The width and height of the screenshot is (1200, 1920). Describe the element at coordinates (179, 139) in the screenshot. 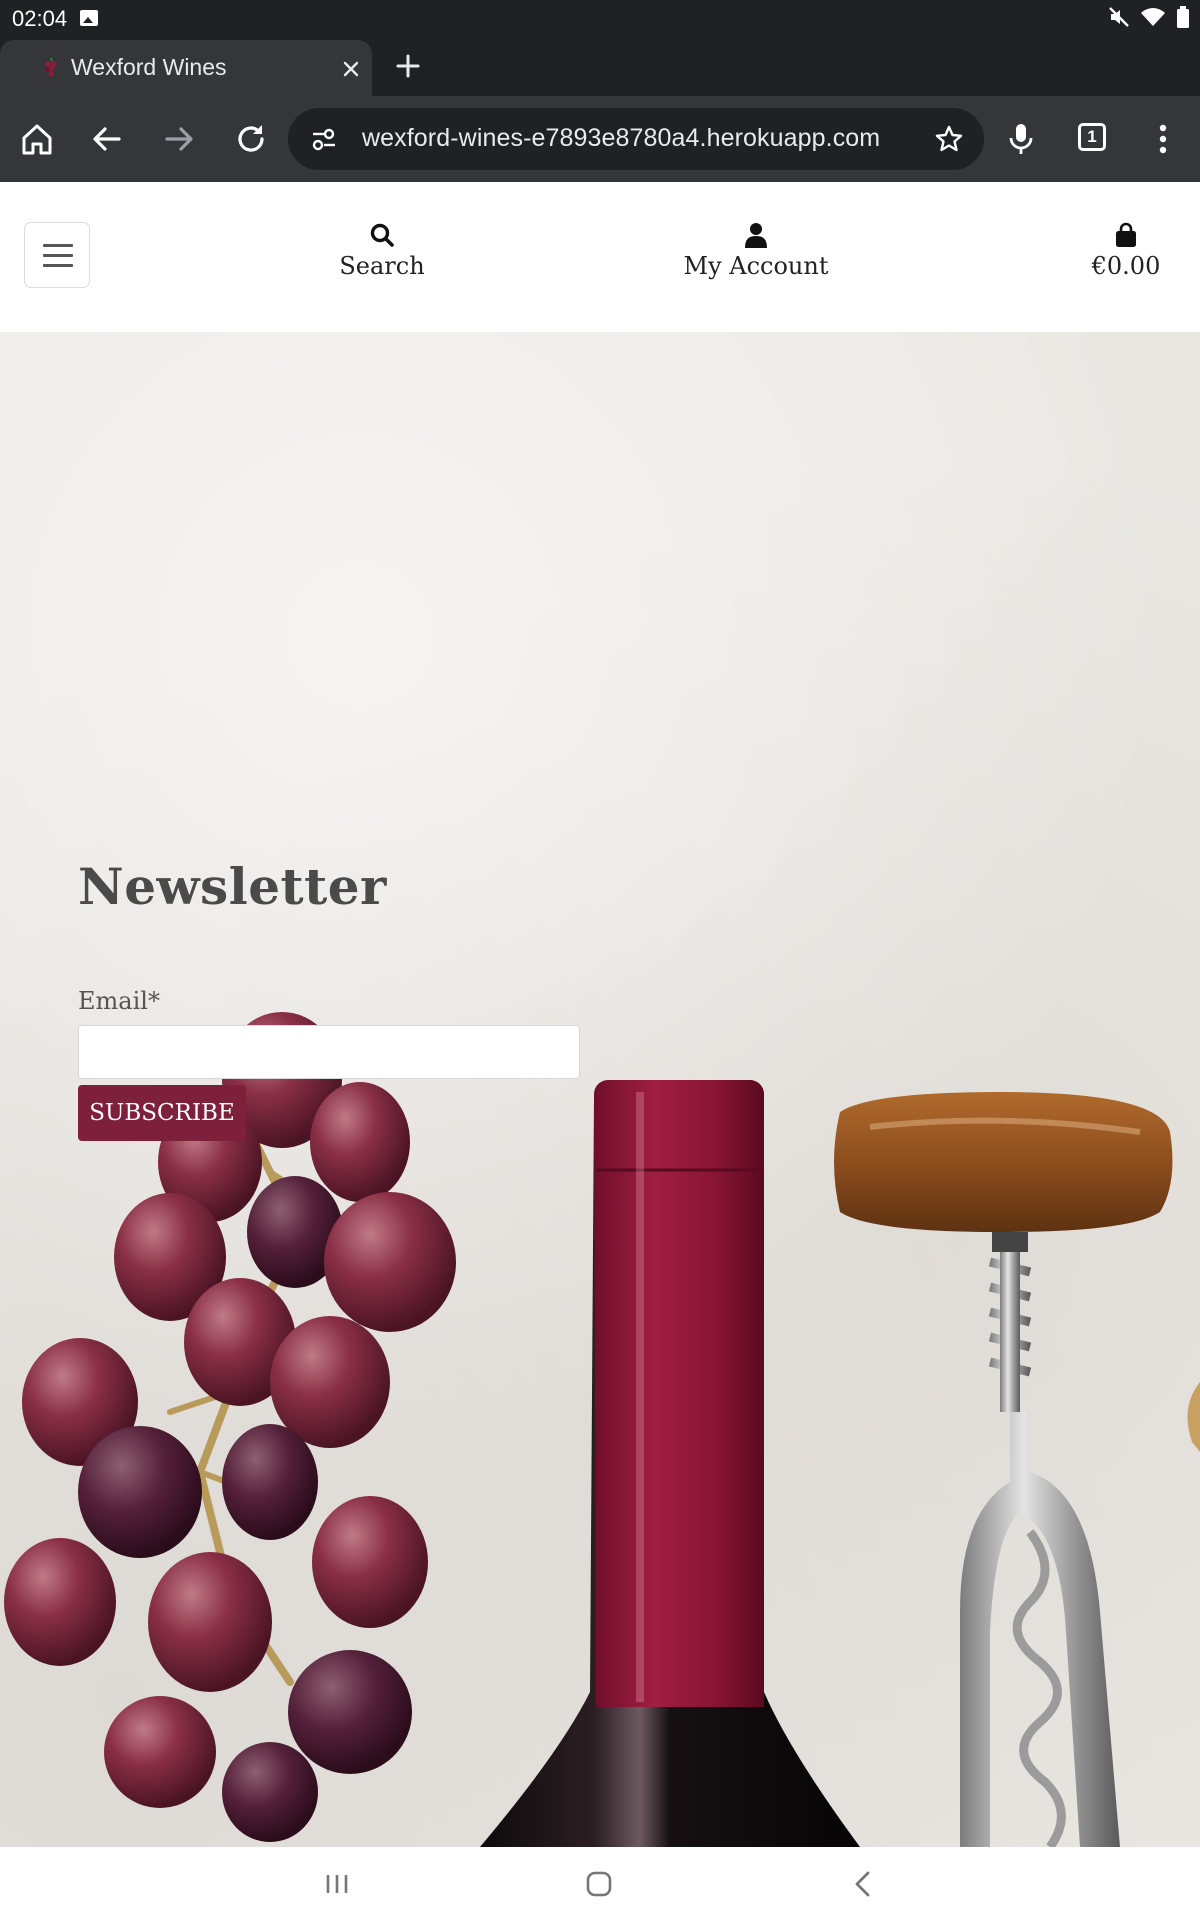

I see `forward-icon` at that location.